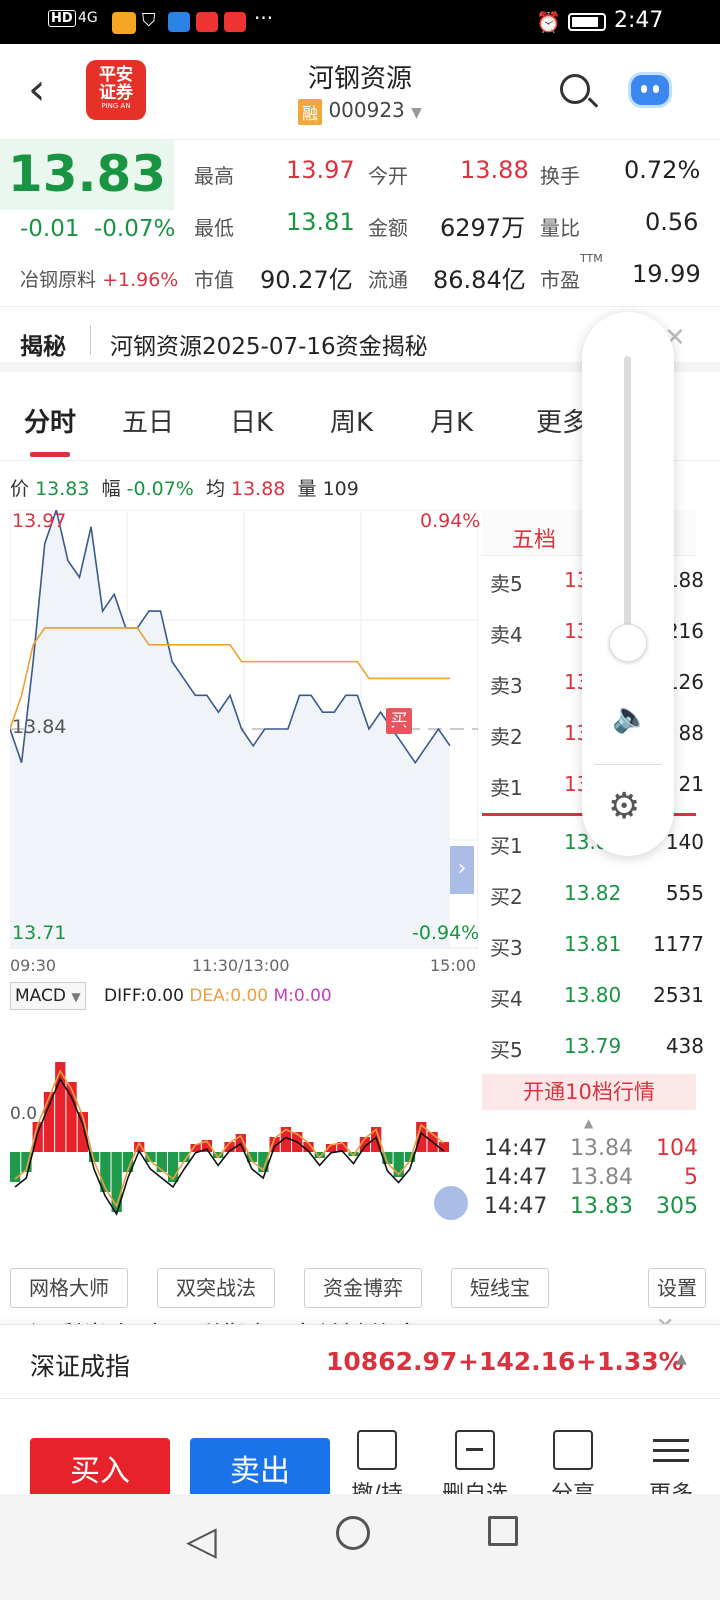 This screenshot has width=720, height=1600. I want to click on buy-level-2: 买2 13.82 555, so click(600, 894).